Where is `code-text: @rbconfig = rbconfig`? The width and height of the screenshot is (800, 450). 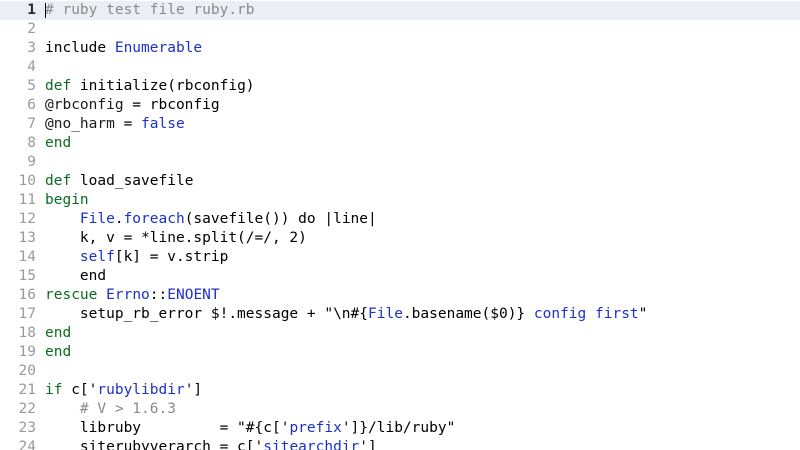
code-text: @rbconfig = rbconfig is located at coordinates (132, 105).